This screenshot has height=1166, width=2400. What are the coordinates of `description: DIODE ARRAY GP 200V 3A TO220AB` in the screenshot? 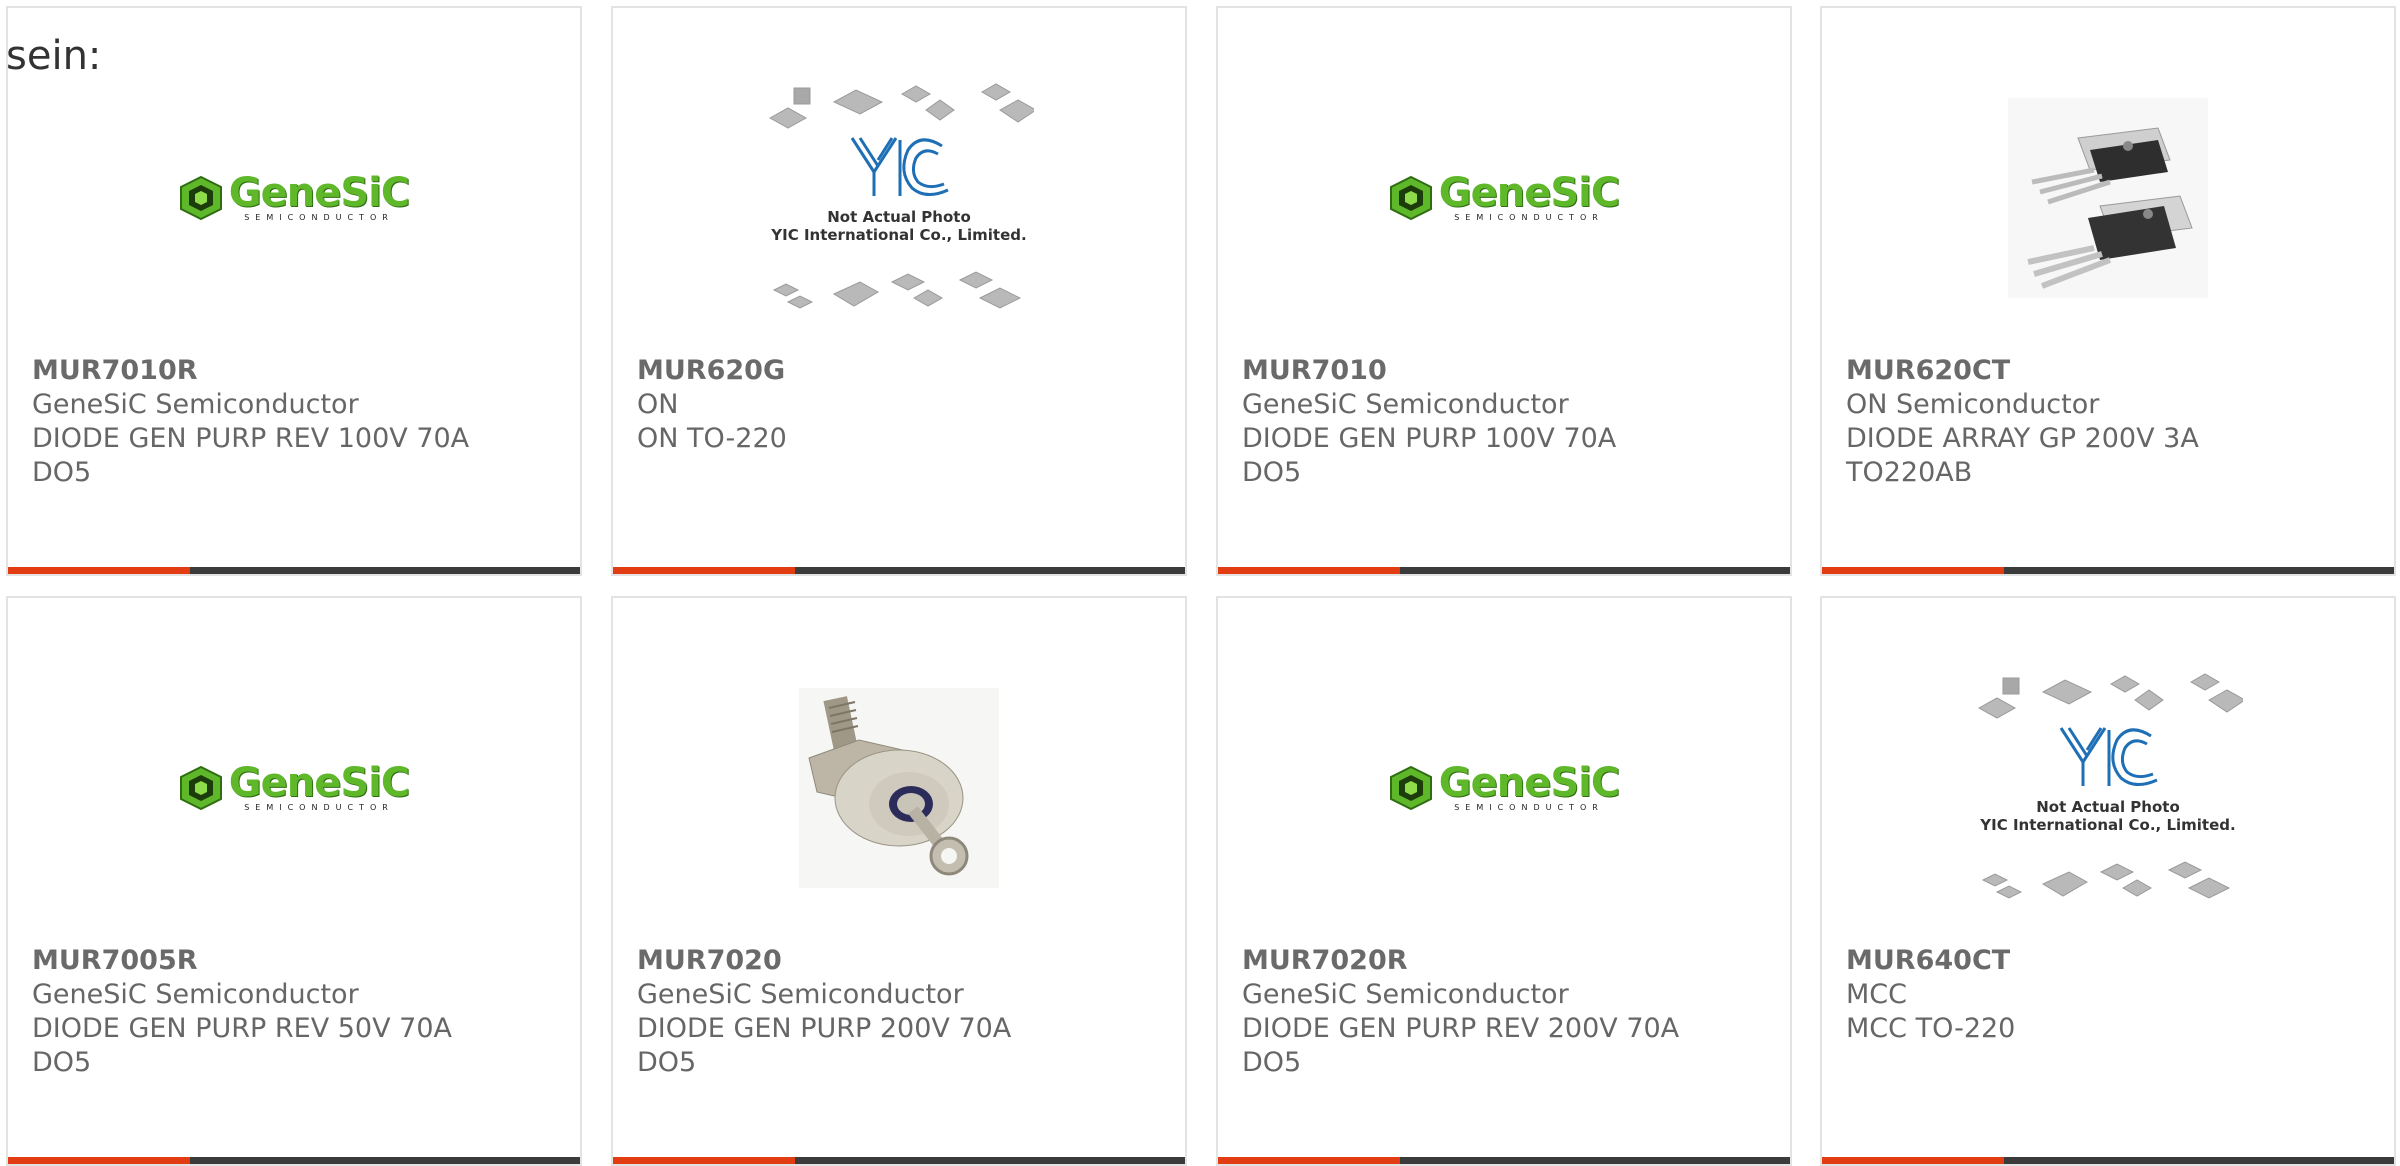 It's located at (2022, 455).